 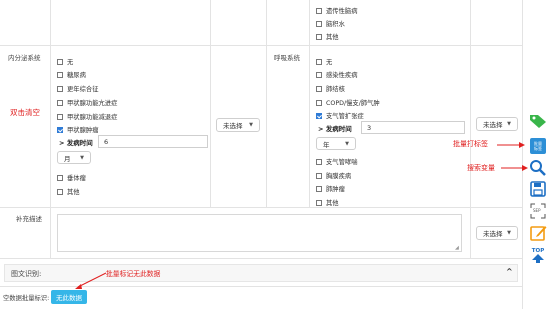 What do you see at coordinates (457, 248) in the screenshot?
I see `resize-handle-icon: ◢` at bounding box center [457, 248].